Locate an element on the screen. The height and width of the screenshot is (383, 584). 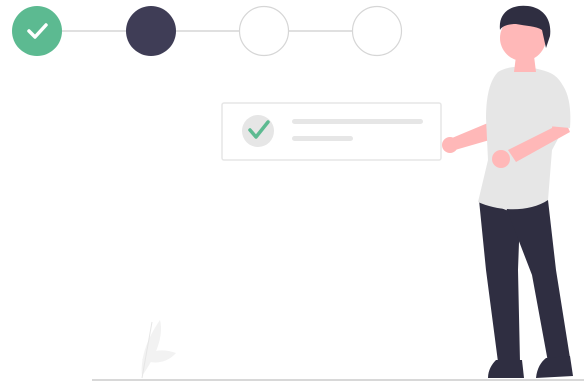
step-3-pending is located at coordinates (264, 31).